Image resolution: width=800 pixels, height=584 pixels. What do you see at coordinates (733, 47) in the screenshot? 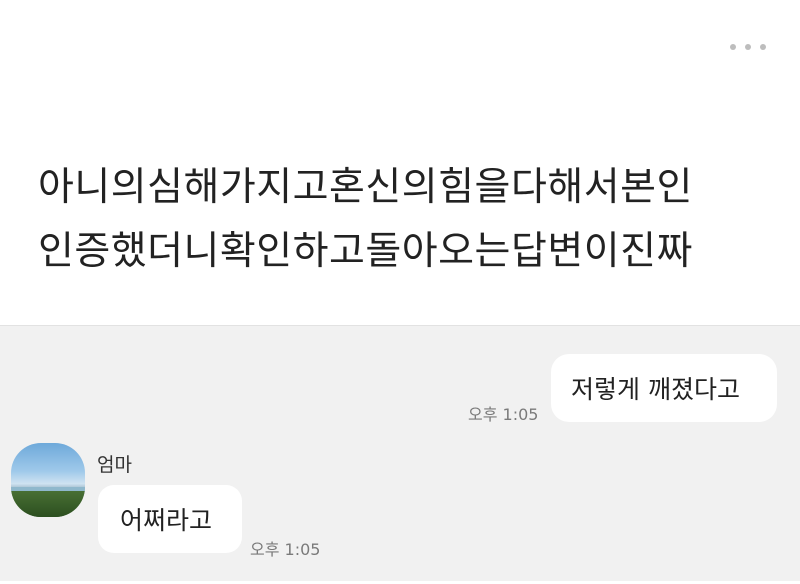
I see `more-options-icon` at bounding box center [733, 47].